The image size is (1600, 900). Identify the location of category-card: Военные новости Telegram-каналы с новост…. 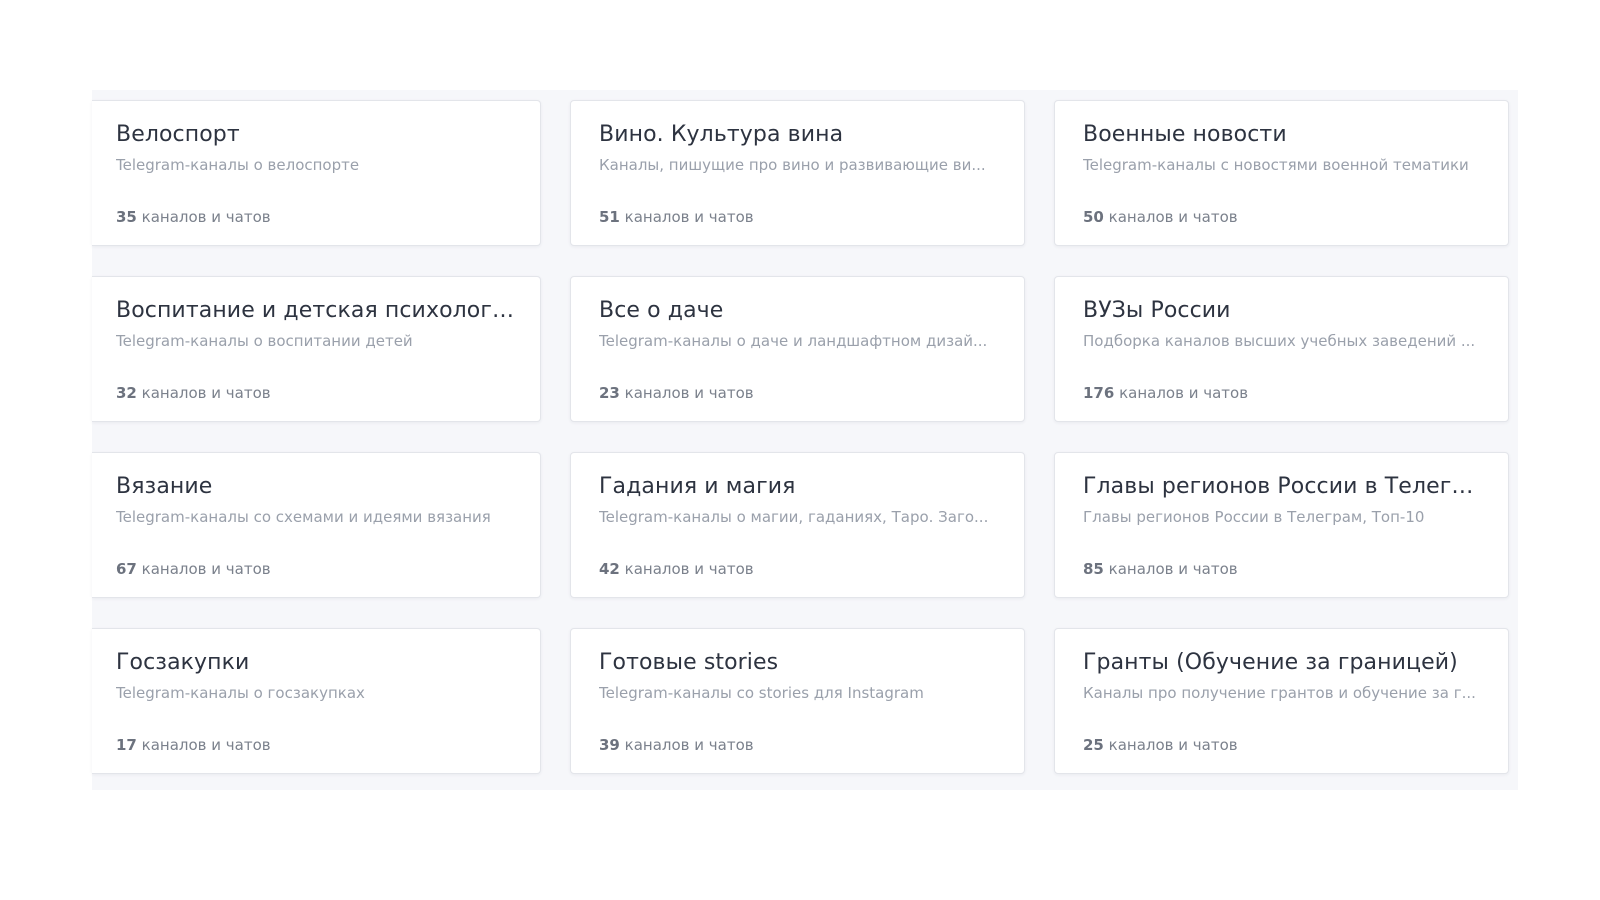
(1281, 173).